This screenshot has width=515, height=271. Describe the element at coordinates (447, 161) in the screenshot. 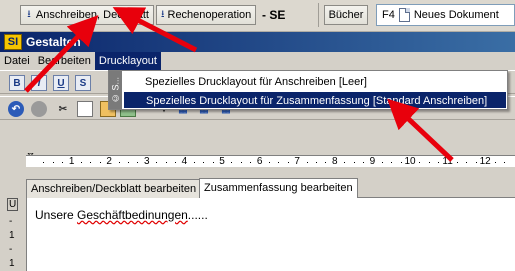

I see `ruler-number: 11` at that location.